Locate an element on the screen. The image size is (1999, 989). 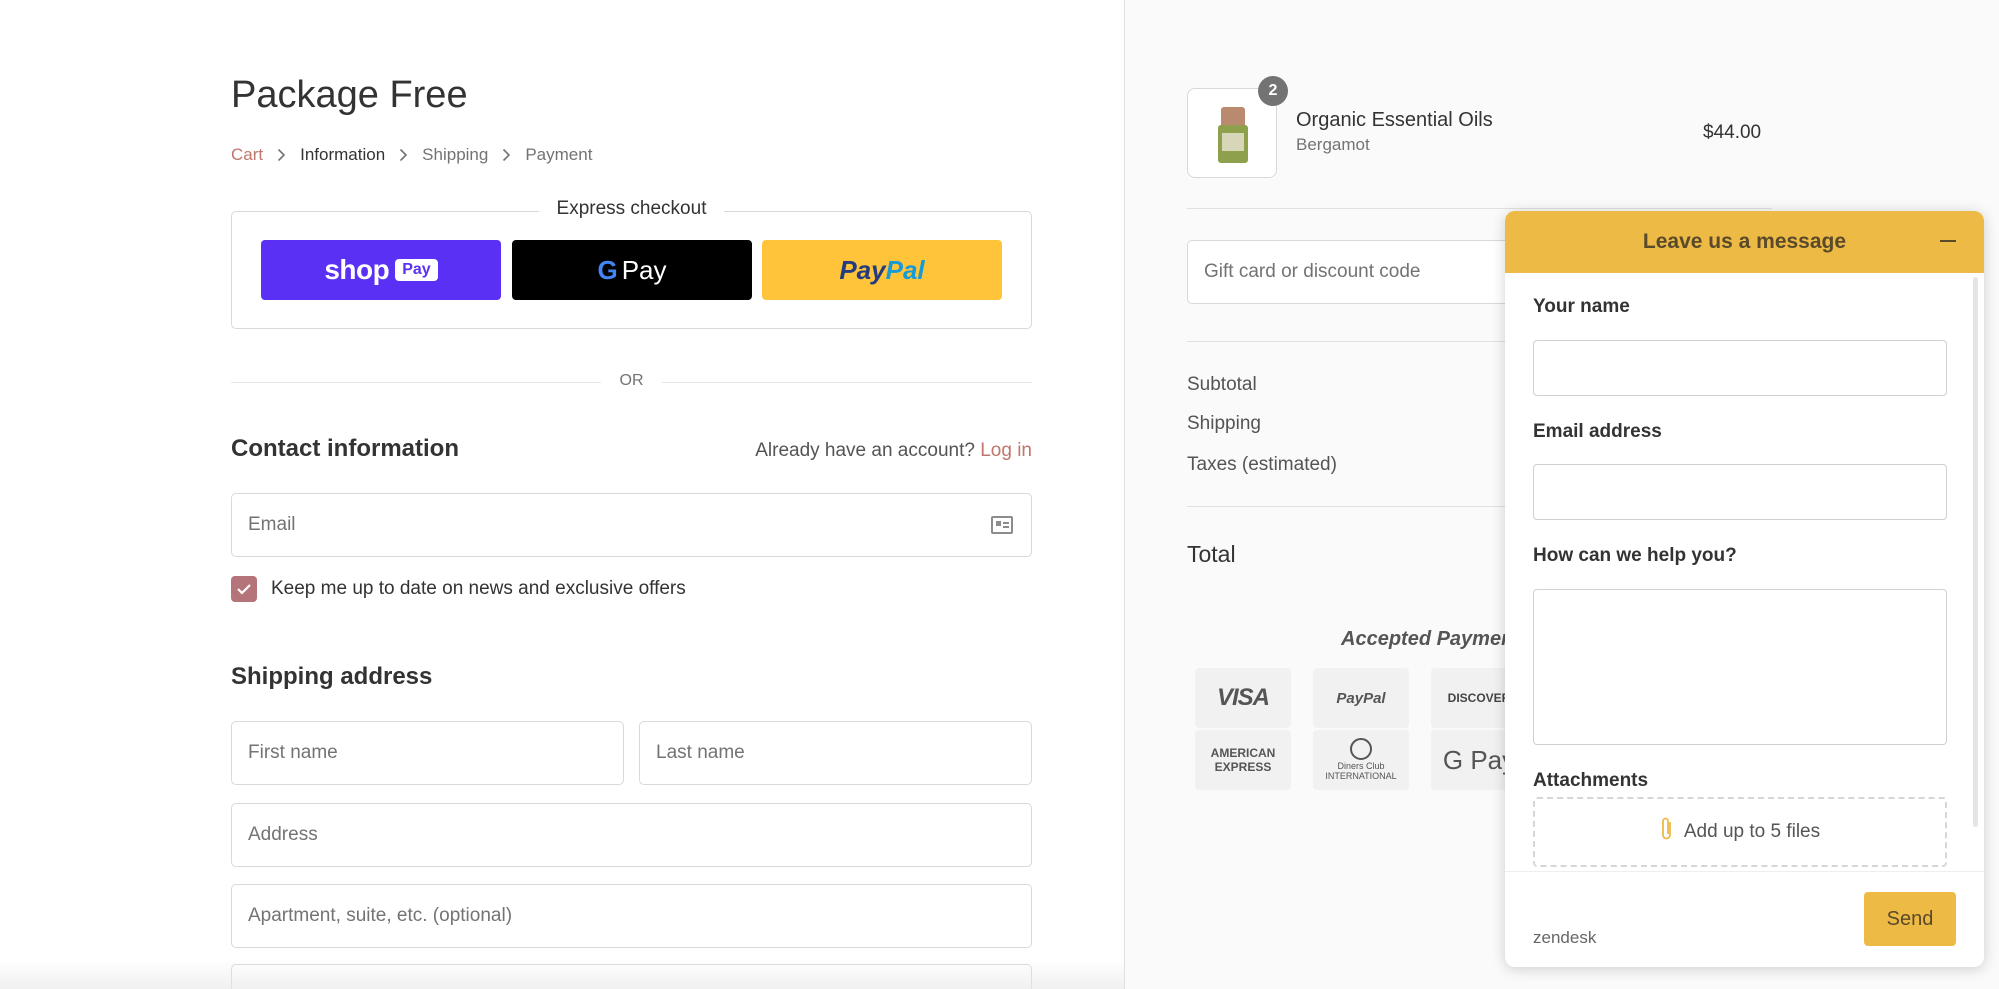
quantity-badge: 2 is located at coordinates (1273, 91).